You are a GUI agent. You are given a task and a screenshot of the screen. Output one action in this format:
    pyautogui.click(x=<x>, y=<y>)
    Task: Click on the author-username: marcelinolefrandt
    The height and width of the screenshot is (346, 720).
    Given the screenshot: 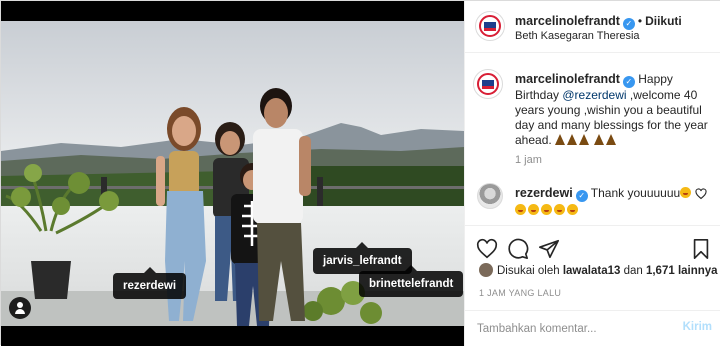 What is the action you would take?
    pyautogui.click(x=567, y=21)
    